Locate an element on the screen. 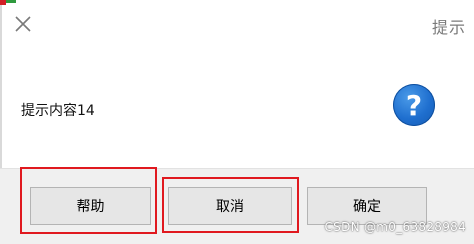 This screenshot has height=244, width=474. close-button is located at coordinates (23, 24).